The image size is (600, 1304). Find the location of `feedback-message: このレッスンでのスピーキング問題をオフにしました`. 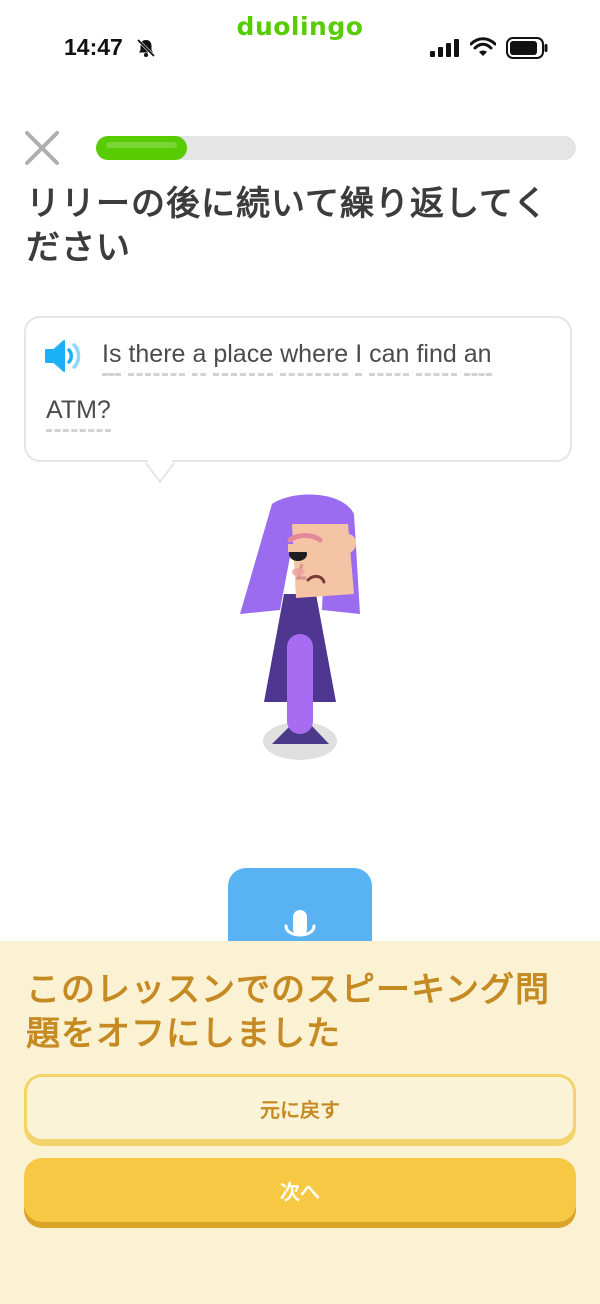

feedback-message: このレッスンでのスピーキング問題をオフにしました is located at coordinates (288, 1012).